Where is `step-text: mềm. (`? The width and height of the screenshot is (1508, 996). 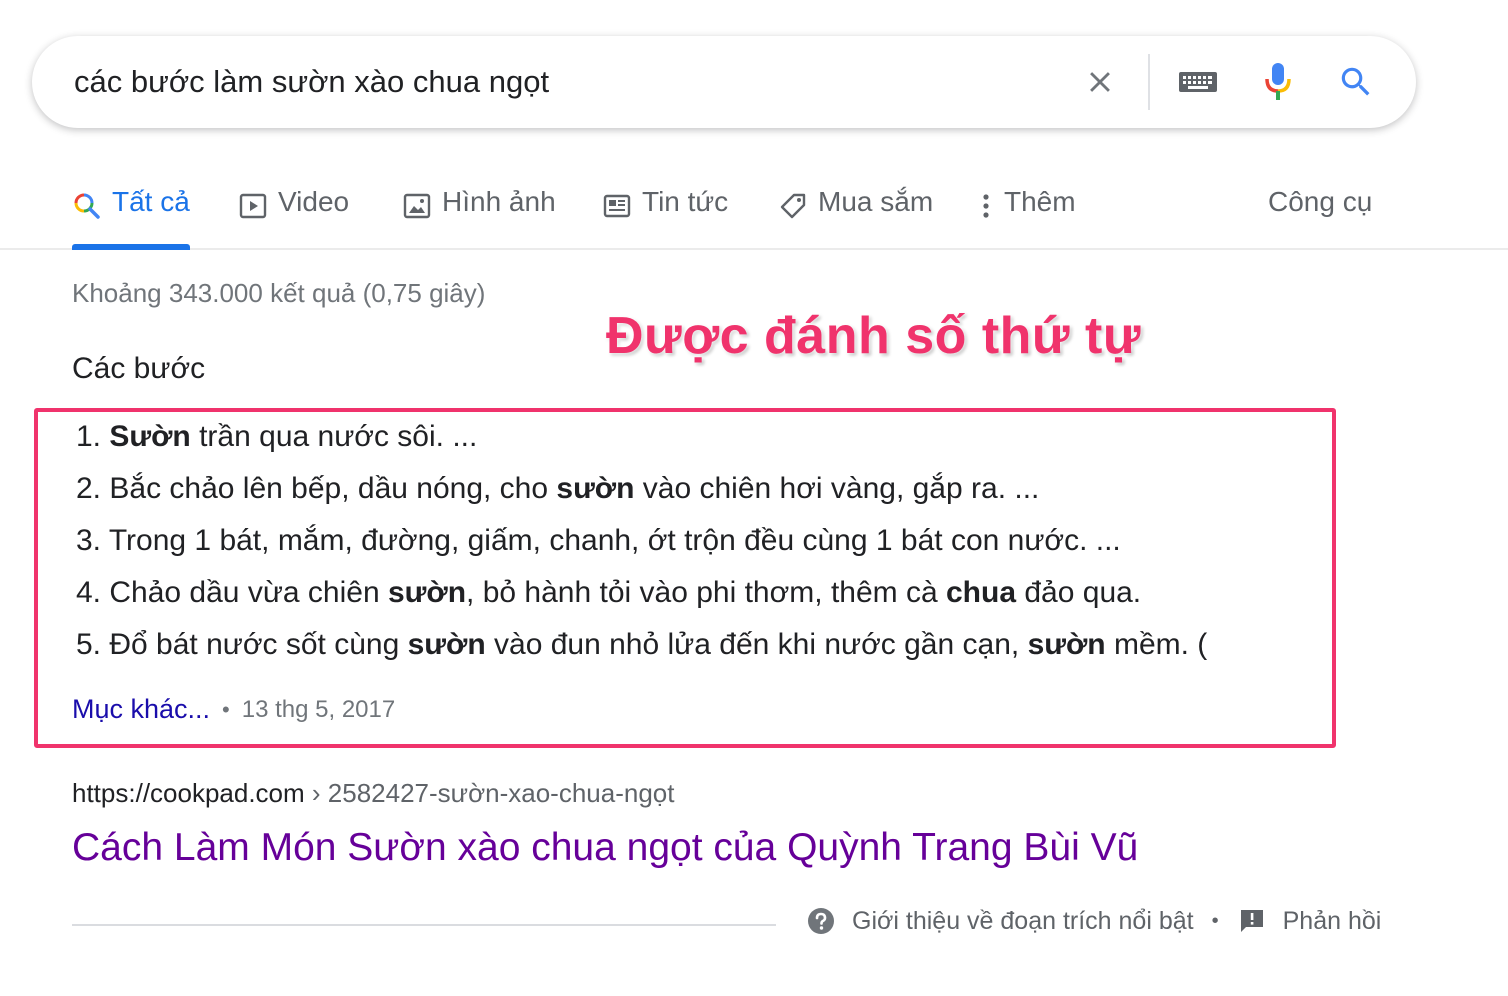 step-text: mềm. ( is located at coordinates (1156, 644).